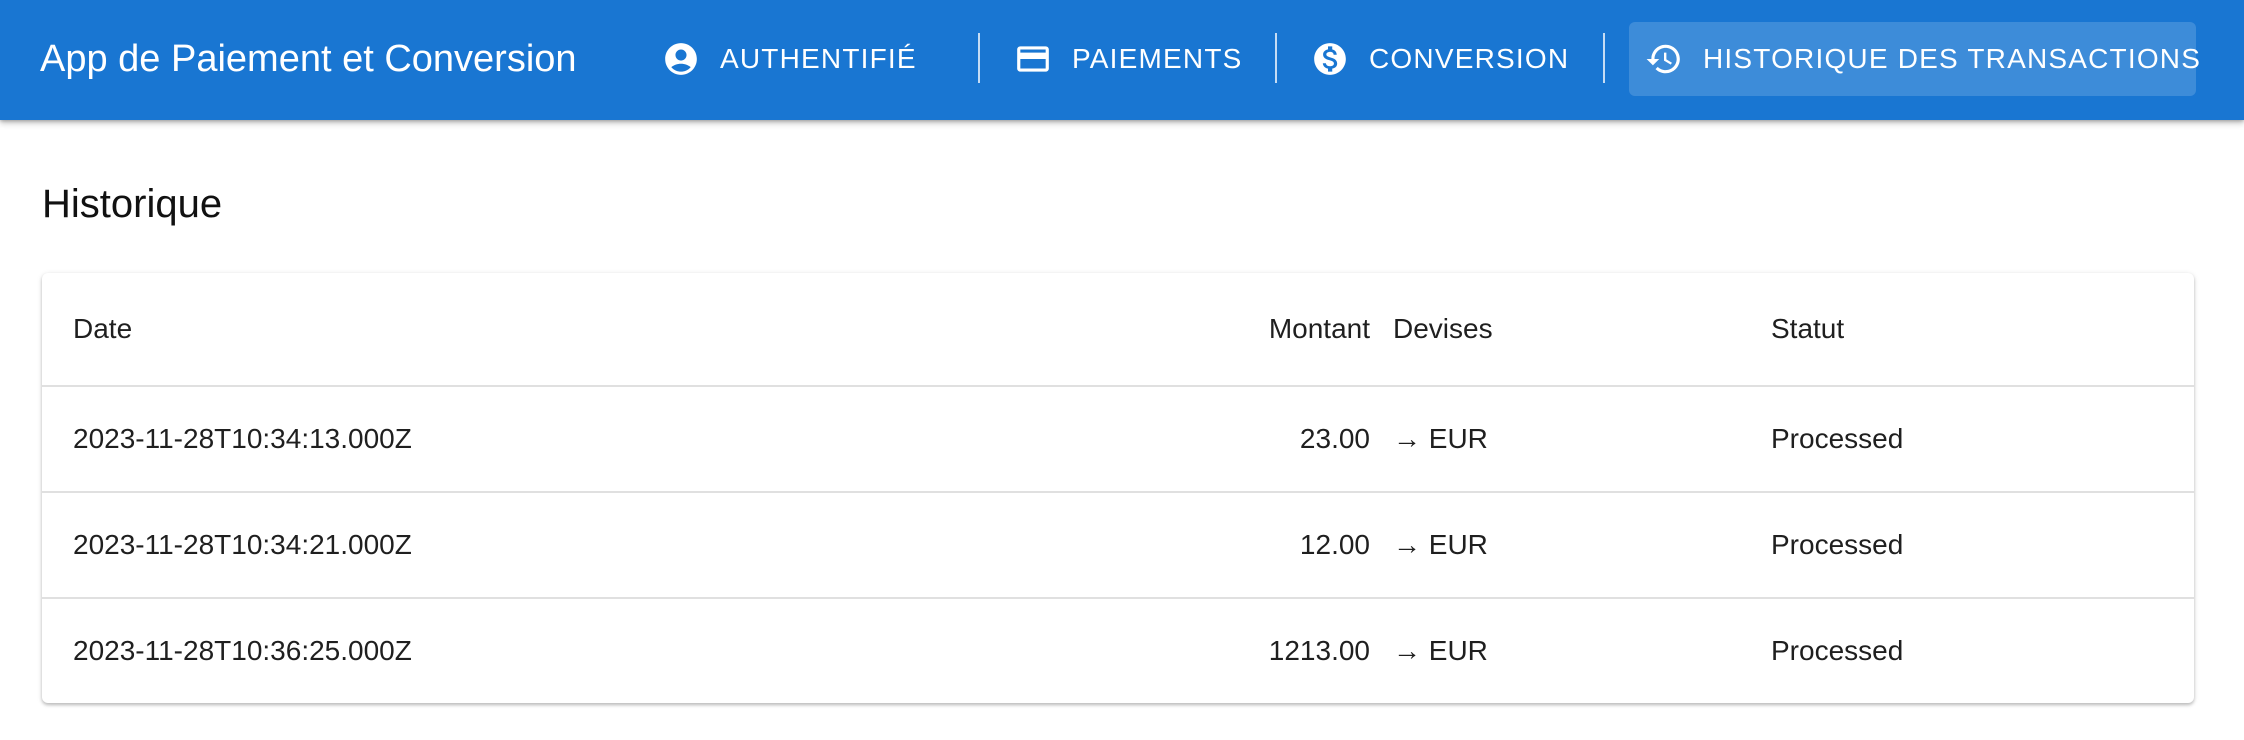 The image size is (2244, 740). Describe the element at coordinates (1808, 328) in the screenshot. I see `column-header-status: Statut` at that location.